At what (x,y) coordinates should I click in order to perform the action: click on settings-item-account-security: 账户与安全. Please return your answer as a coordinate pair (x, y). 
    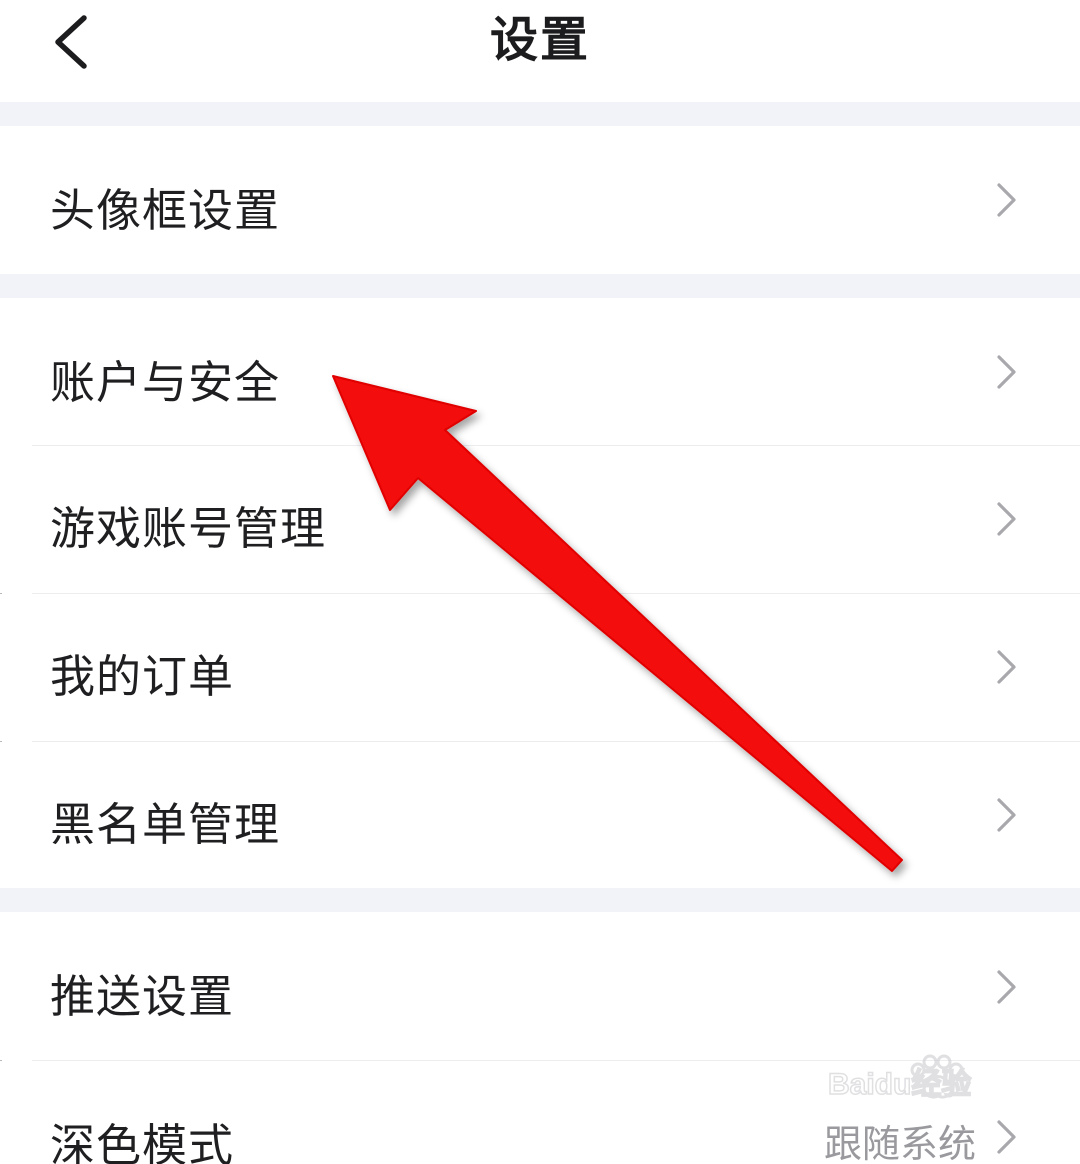
    Looking at the image, I should click on (540, 372).